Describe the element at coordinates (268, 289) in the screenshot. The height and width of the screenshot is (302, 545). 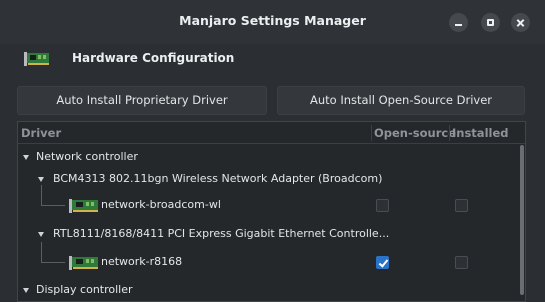
I see `tree-row-category: Display controller` at that location.